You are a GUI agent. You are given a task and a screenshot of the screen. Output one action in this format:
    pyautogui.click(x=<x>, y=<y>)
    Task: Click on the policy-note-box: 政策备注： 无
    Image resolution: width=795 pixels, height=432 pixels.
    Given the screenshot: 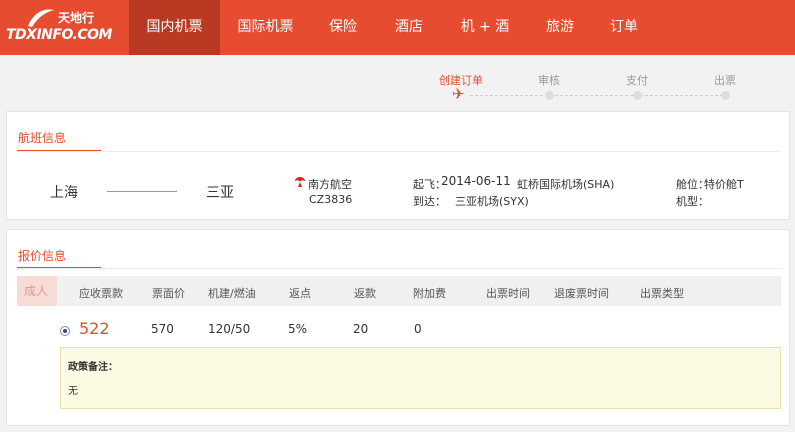 What is the action you would take?
    pyautogui.click(x=420, y=378)
    